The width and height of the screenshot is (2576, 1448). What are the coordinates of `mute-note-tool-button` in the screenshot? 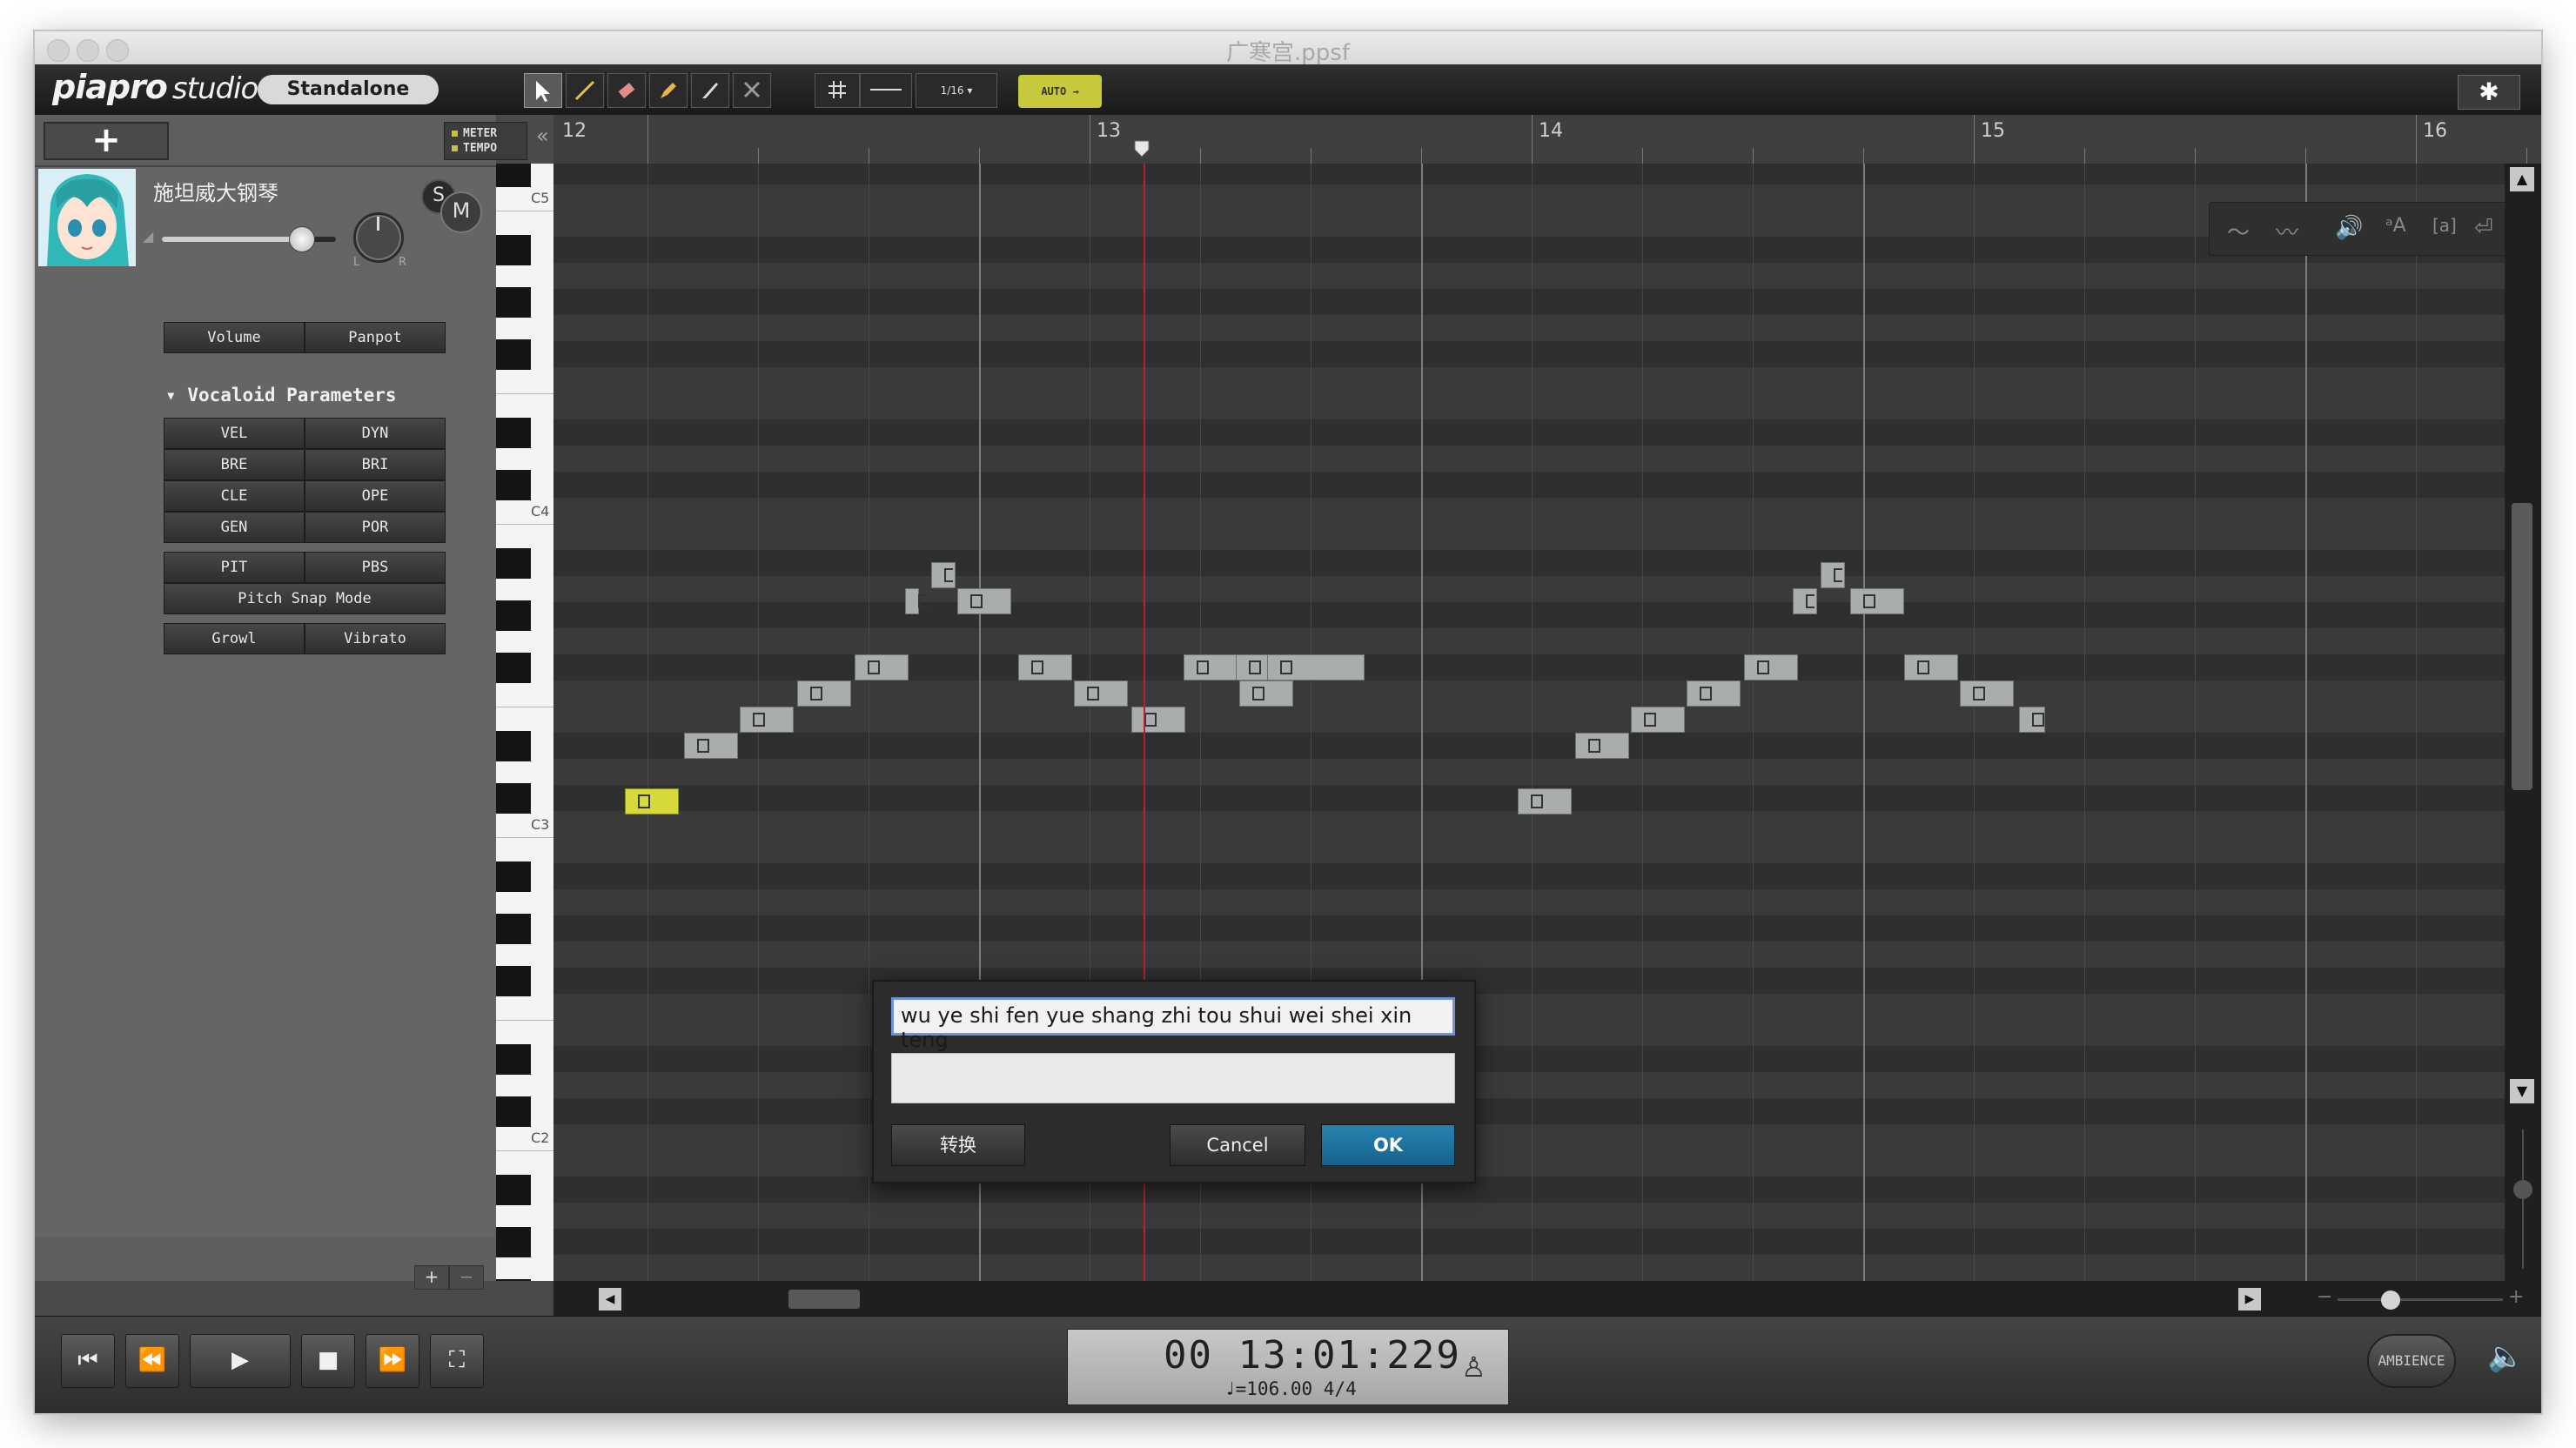 It's located at (752, 90).